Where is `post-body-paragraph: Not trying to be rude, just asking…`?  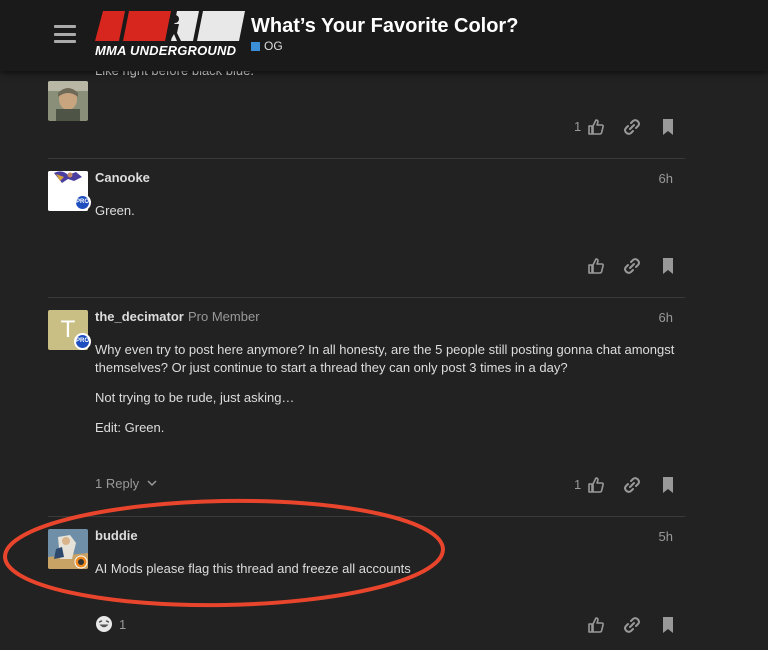
post-body-paragraph: Not trying to be rude, just asking… is located at coordinates (195, 397).